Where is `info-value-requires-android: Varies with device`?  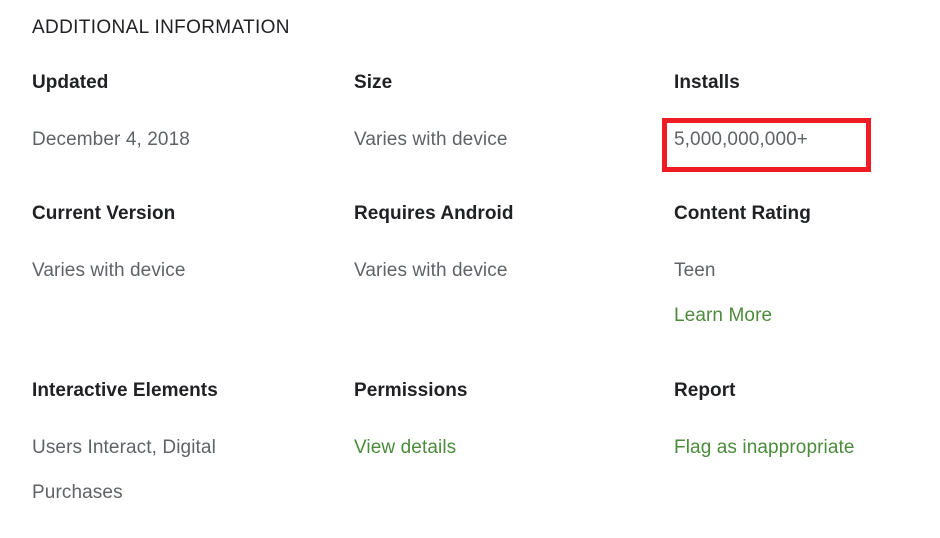
info-value-requires-android: Varies with device is located at coordinates (431, 270).